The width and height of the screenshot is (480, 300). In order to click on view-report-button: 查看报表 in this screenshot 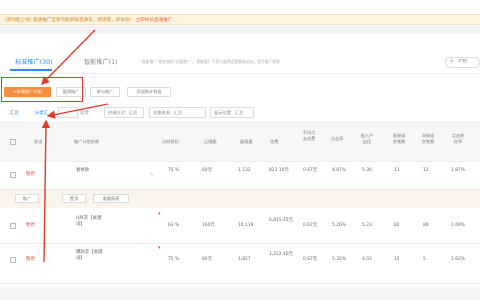, I will do `click(111, 198)`.